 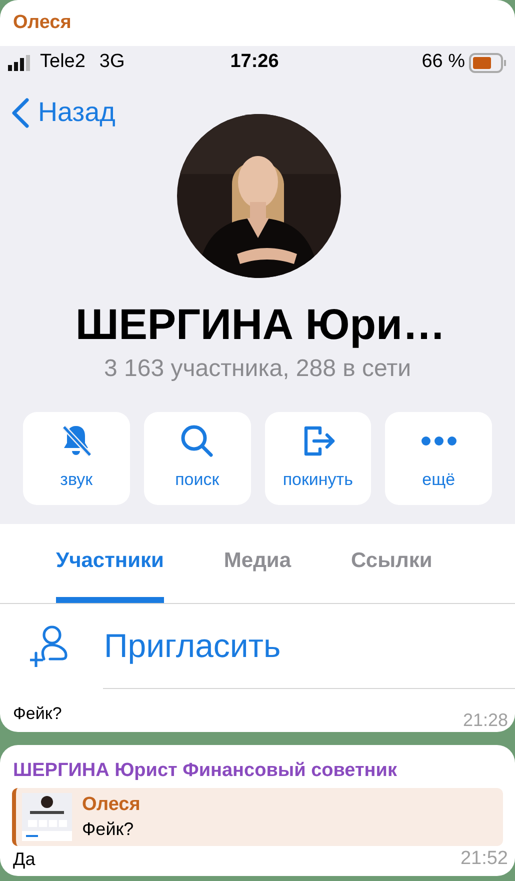 I want to click on carrier-name: Tele2, so click(x=63, y=62).